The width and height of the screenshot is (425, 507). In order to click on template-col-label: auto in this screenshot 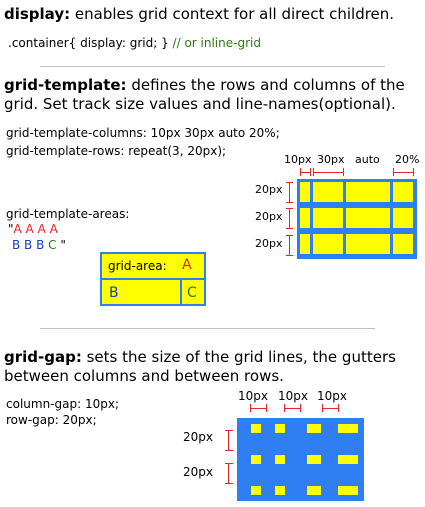, I will do `click(367, 159)`.